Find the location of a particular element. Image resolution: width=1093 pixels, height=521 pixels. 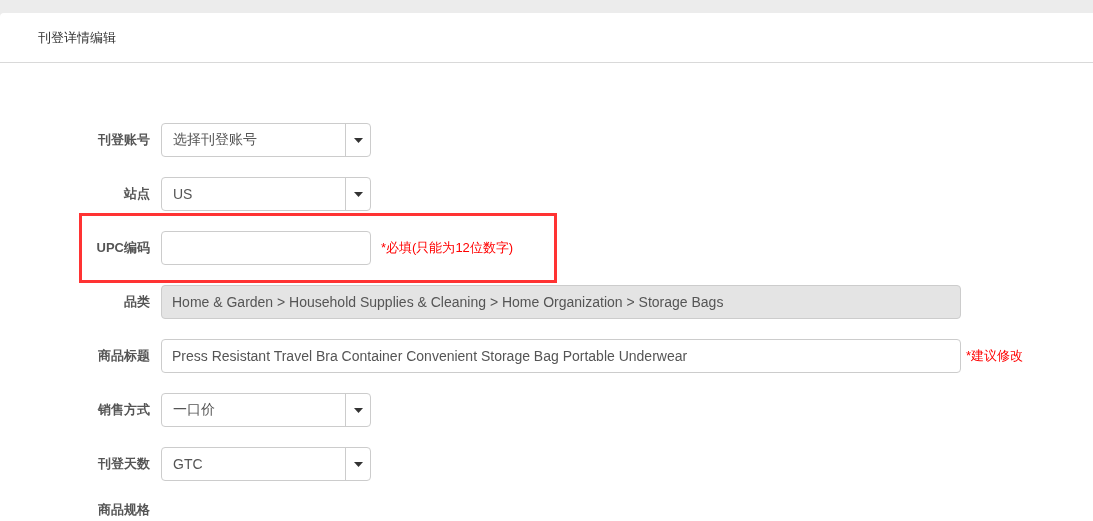

category-field: Home & Garden > Household Supplies & Cleaning > Home Organization > Storage Bags is located at coordinates (561, 302).